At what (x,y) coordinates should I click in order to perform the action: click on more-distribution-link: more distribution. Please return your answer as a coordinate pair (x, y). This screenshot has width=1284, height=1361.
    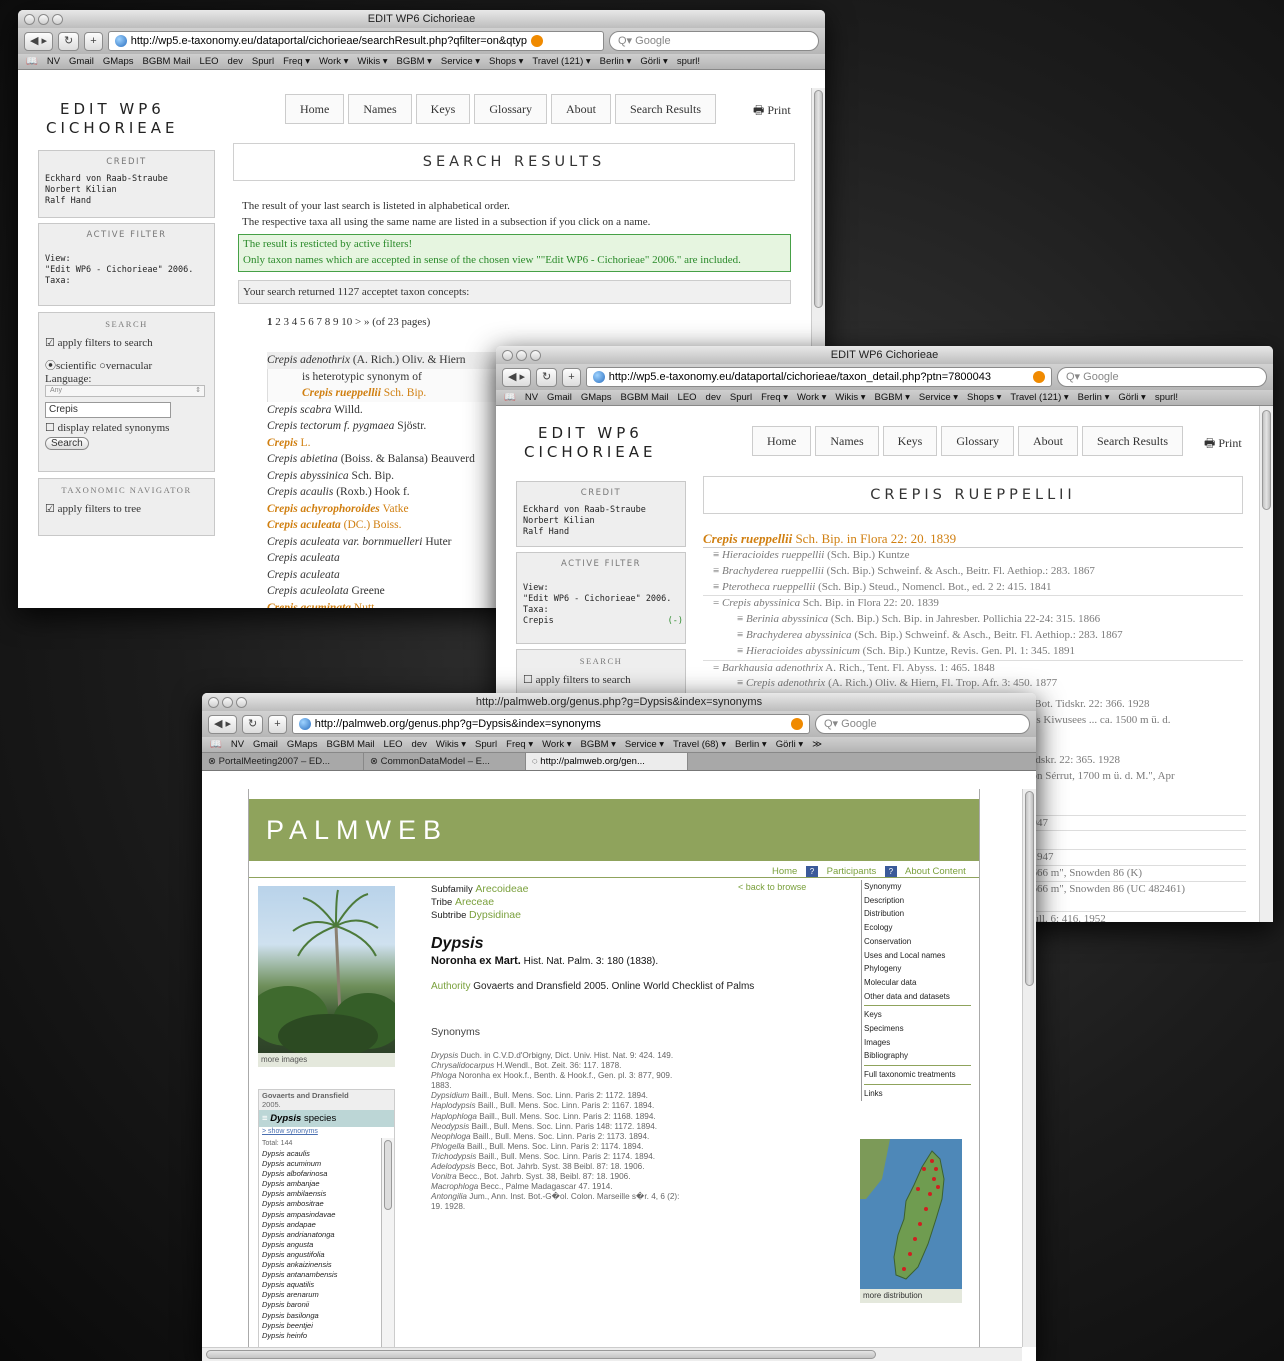
    Looking at the image, I should click on (911, 1296).